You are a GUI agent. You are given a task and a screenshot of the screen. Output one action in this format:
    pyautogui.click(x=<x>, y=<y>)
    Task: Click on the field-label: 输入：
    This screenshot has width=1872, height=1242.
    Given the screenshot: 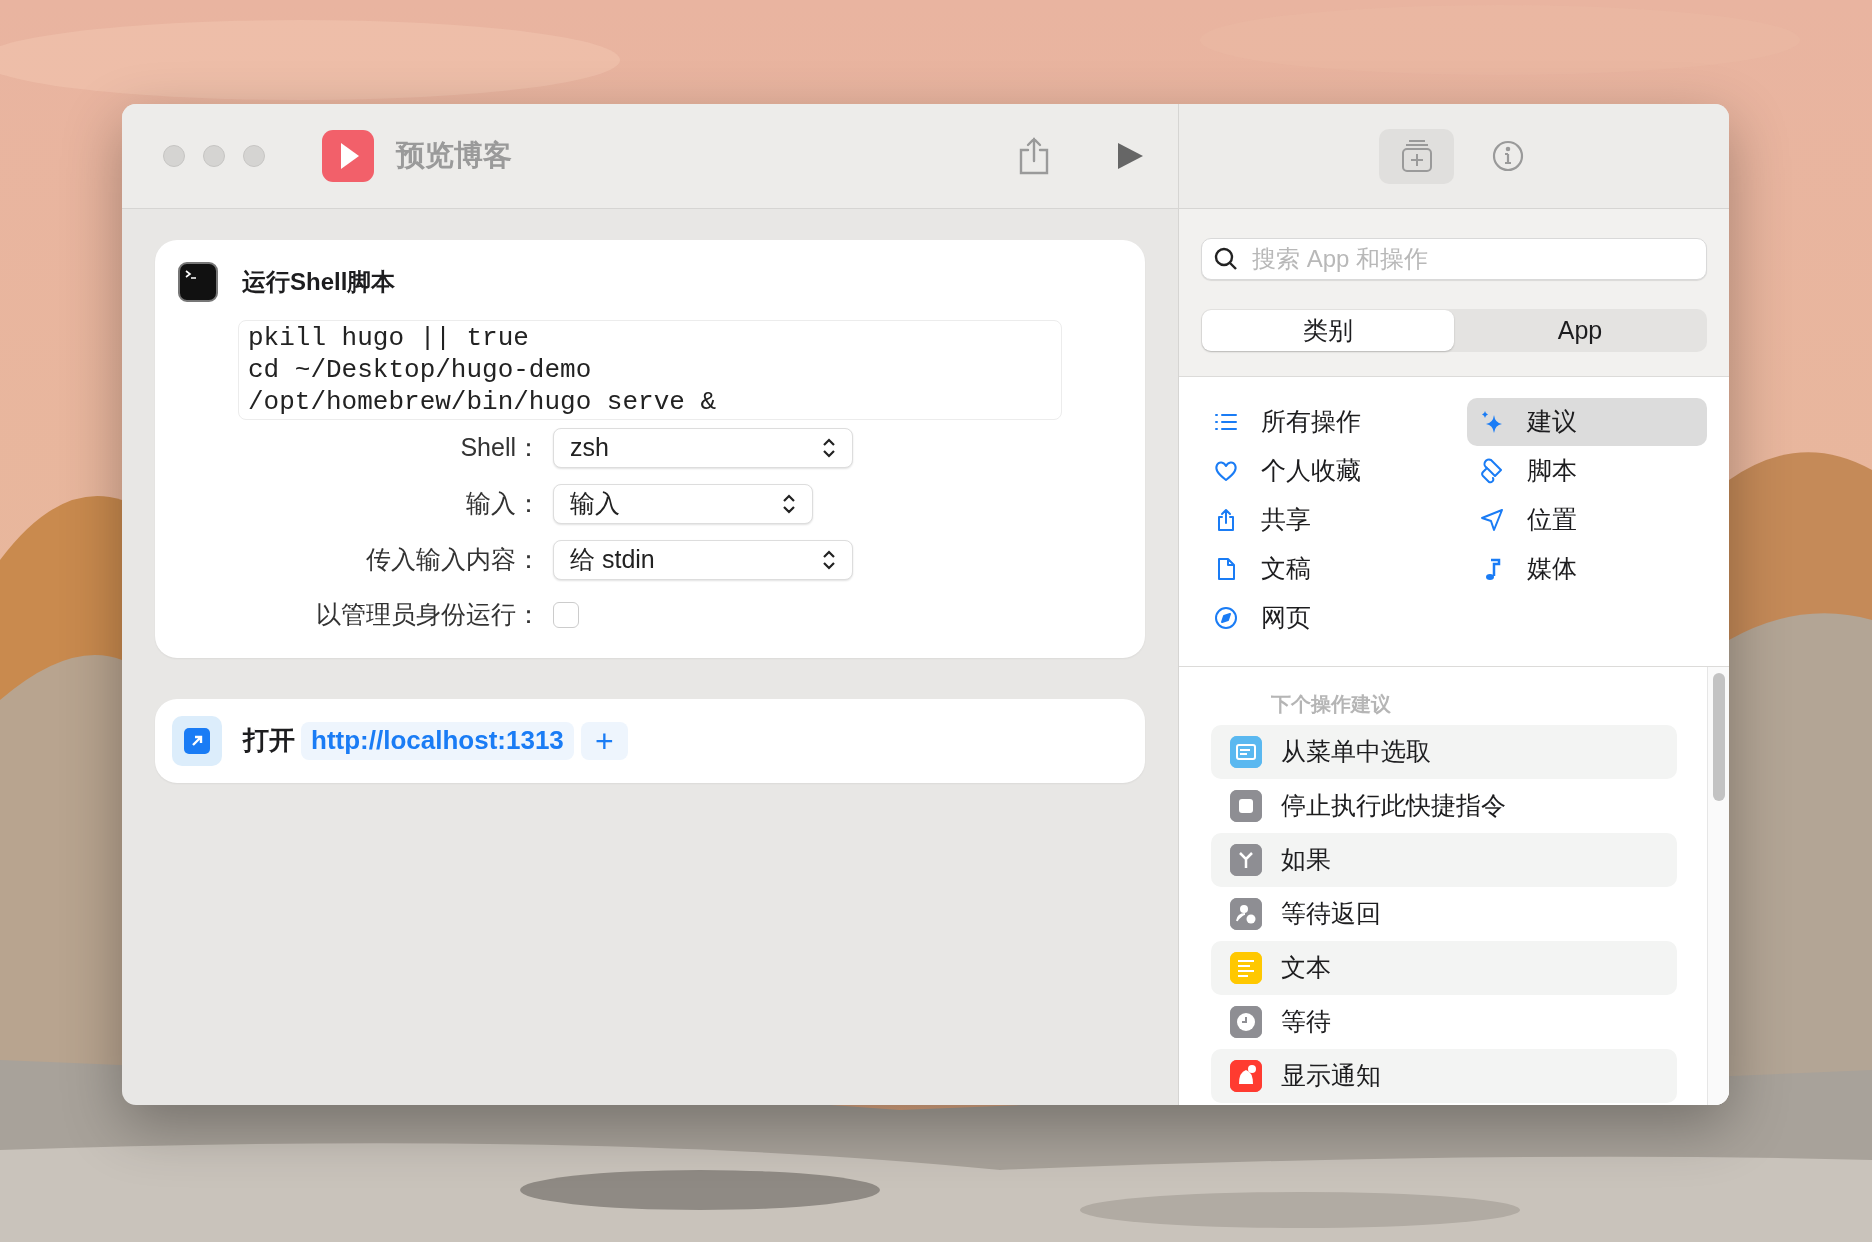 What is the action you would take?
    pyautogui.click(x=503, y=504)
    